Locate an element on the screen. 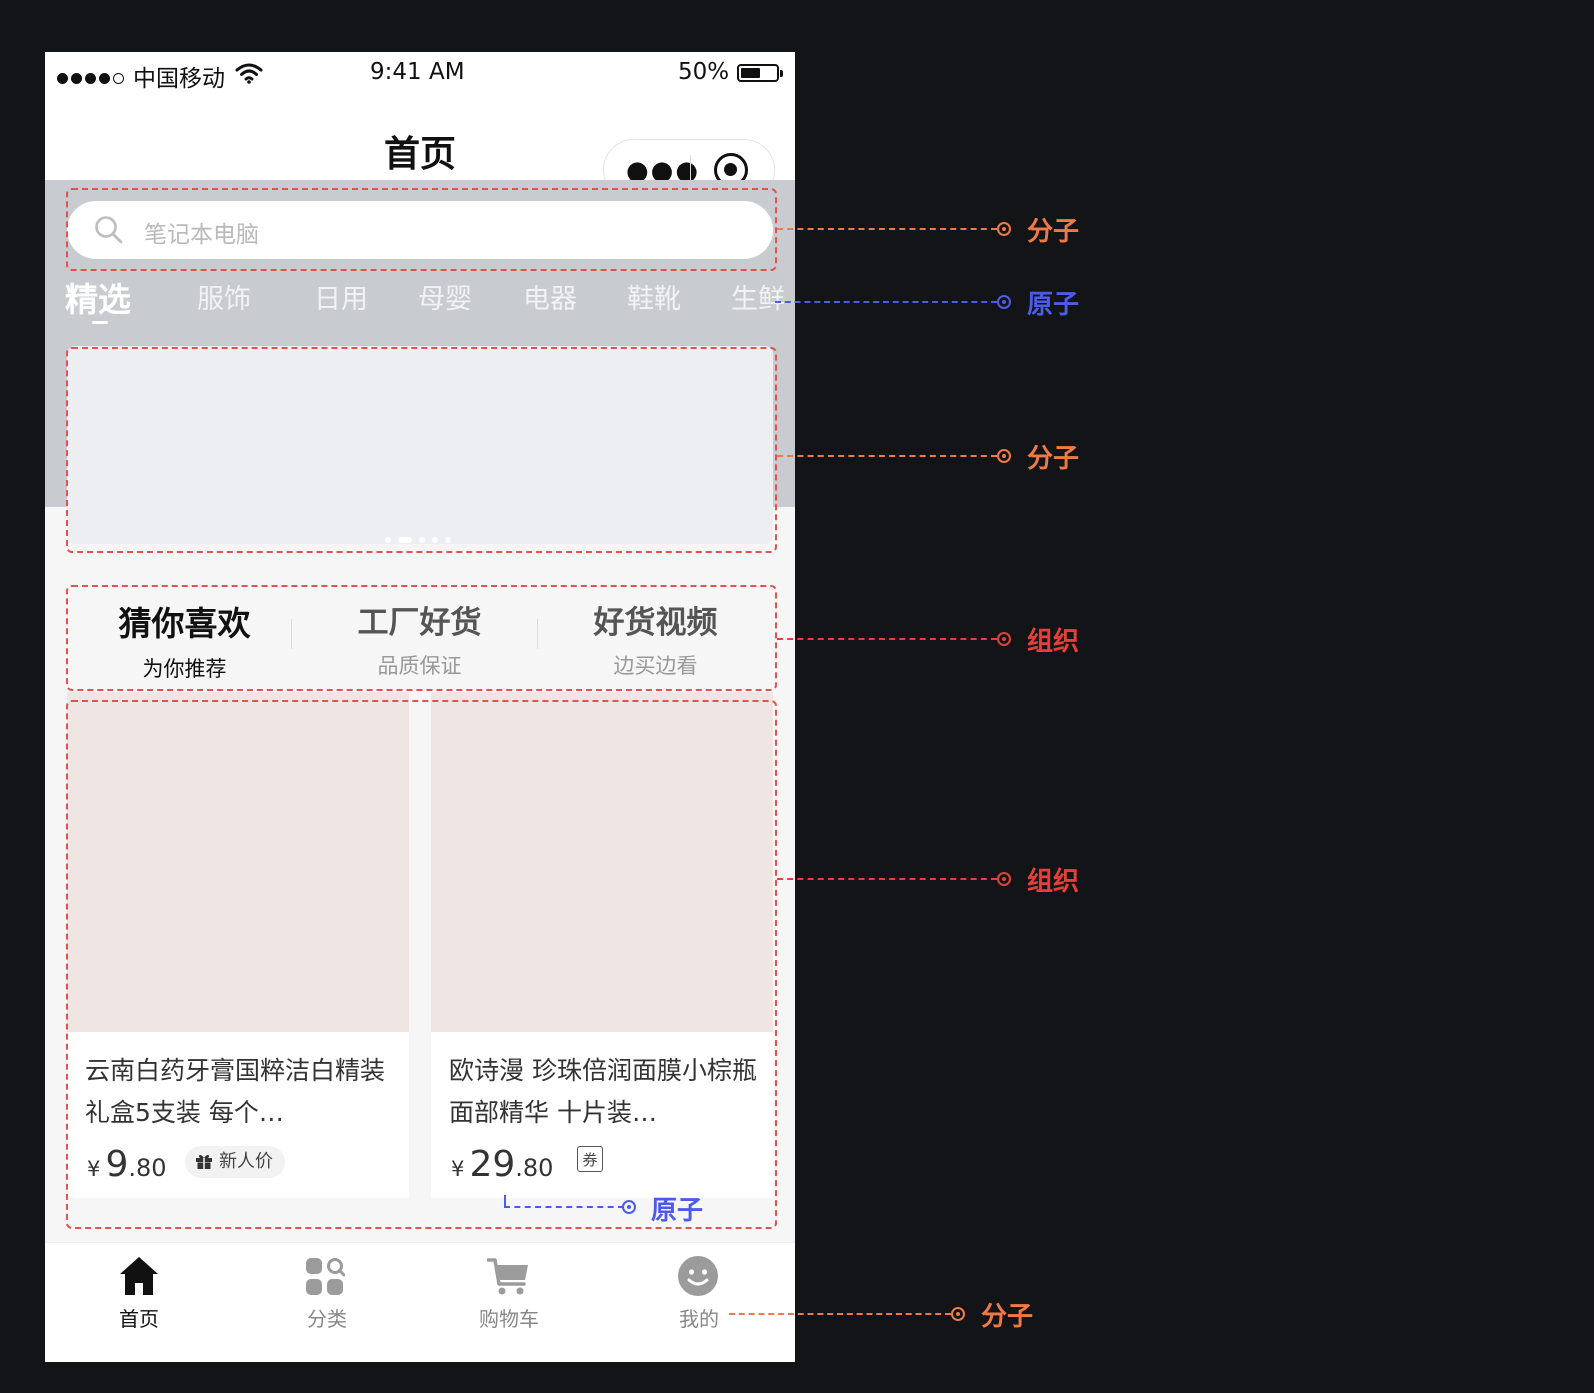 The image size is (1594, 1393). tabbar-item-category: 分类 is located at coordinates (327, 1293).